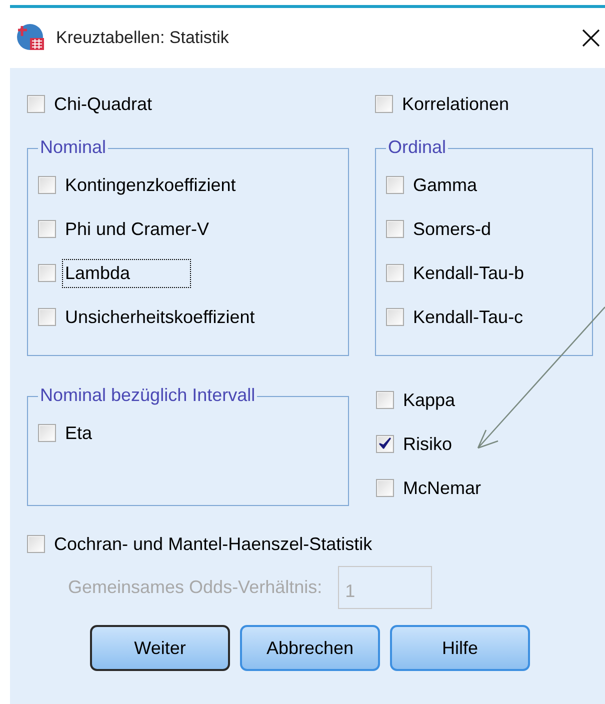 The height and width of the screenshot is (704, 605). I want to click on checkbox-label: Cochran- und Mantel-Haenszel-Statistik, so click(213, 544).